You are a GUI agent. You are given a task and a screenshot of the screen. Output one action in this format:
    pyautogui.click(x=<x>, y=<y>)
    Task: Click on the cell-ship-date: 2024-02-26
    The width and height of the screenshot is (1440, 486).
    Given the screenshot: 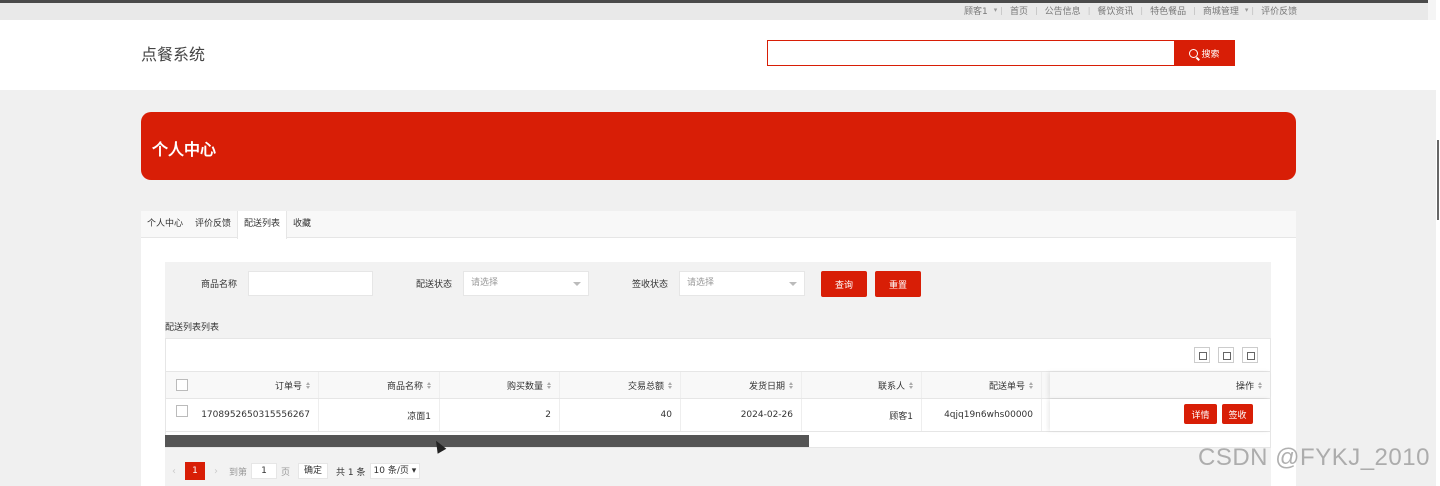 What is the action you would take?
    pyautogui.click(x=741, y=415)
    